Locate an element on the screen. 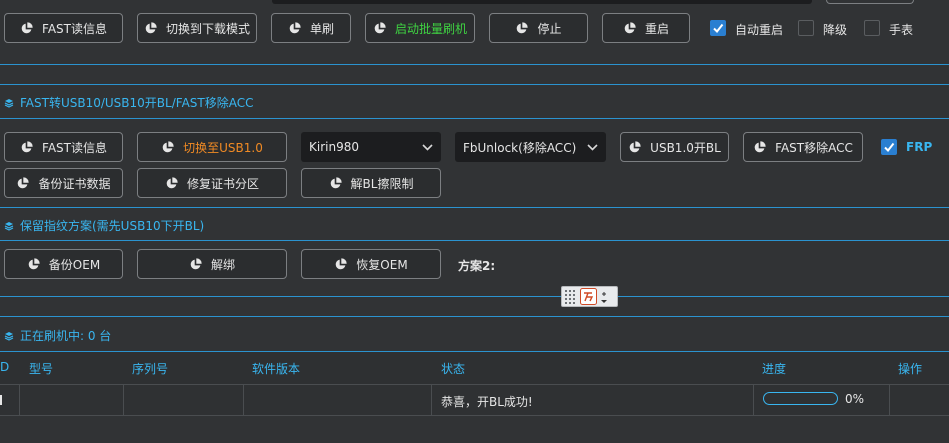 The width and height of the screenshot is (949, 443). column-header-software-version: 软件版本 is located at coordinates (276, 369).